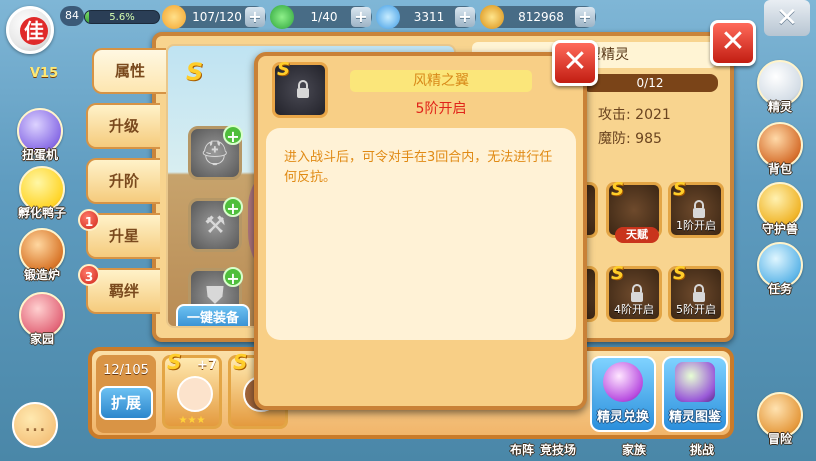 The width and height of the screenshot is (816, 461). Describe the element at coordinates (441, 109) in the screenshot. I see `skill-unlock-requirement: 5阶开启` at that location.